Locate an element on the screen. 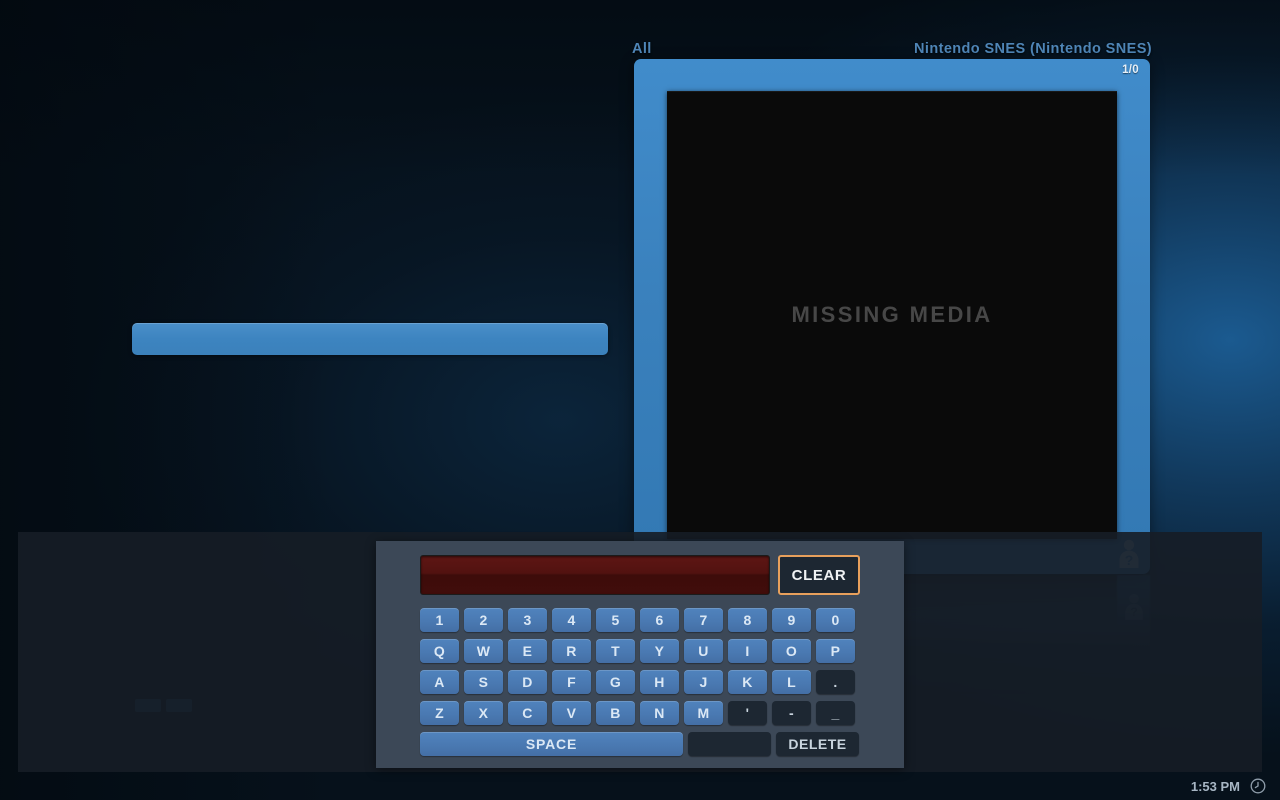 This screenshot has height=800, width=1280. key-period: . is located at coordinates (835, 682).